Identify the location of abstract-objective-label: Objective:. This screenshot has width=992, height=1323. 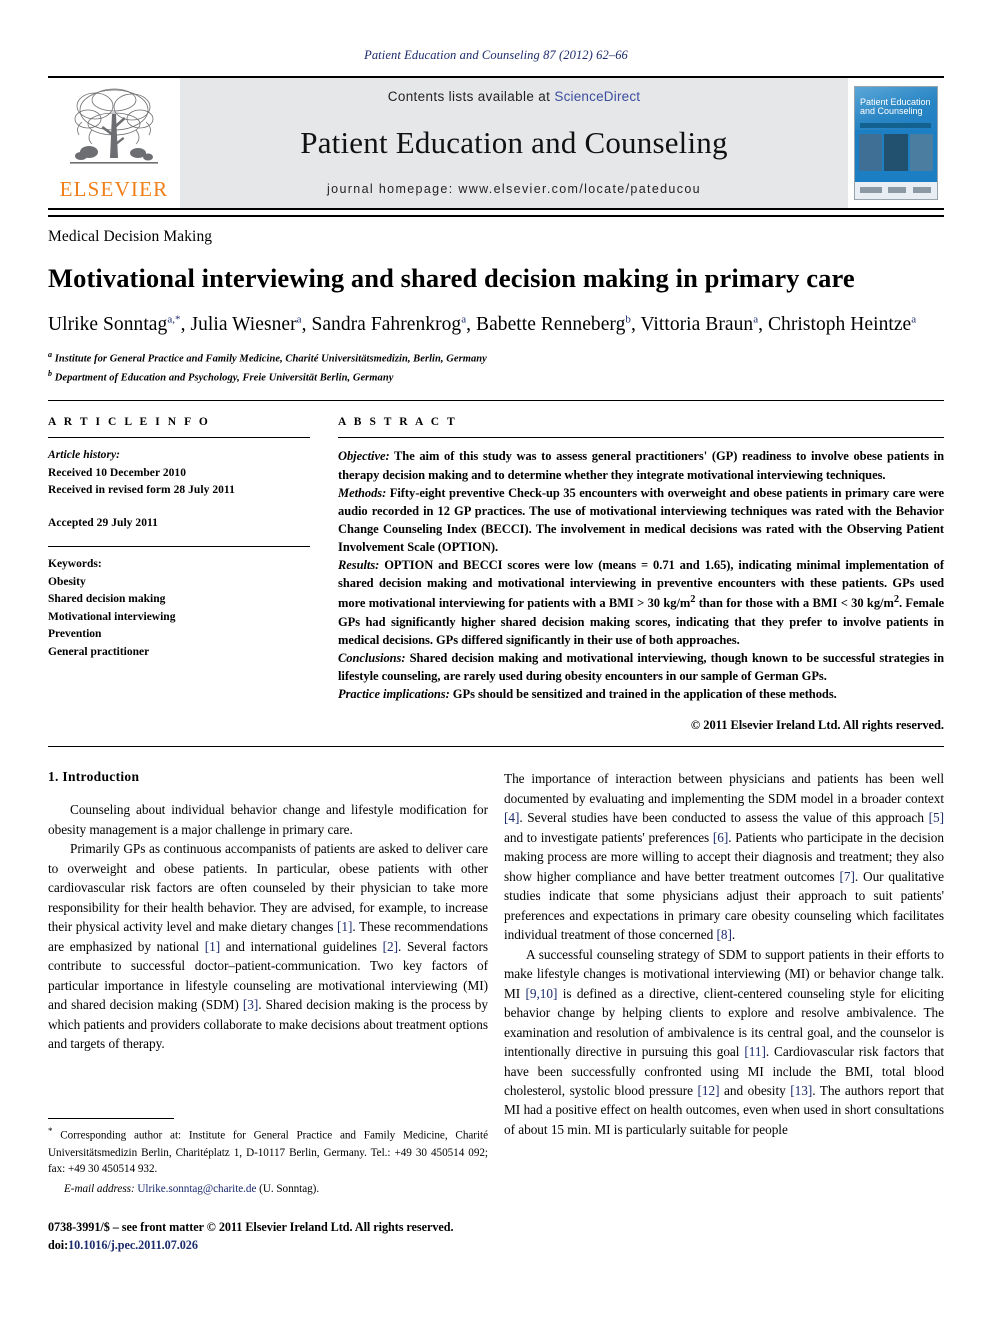
(364, 456).